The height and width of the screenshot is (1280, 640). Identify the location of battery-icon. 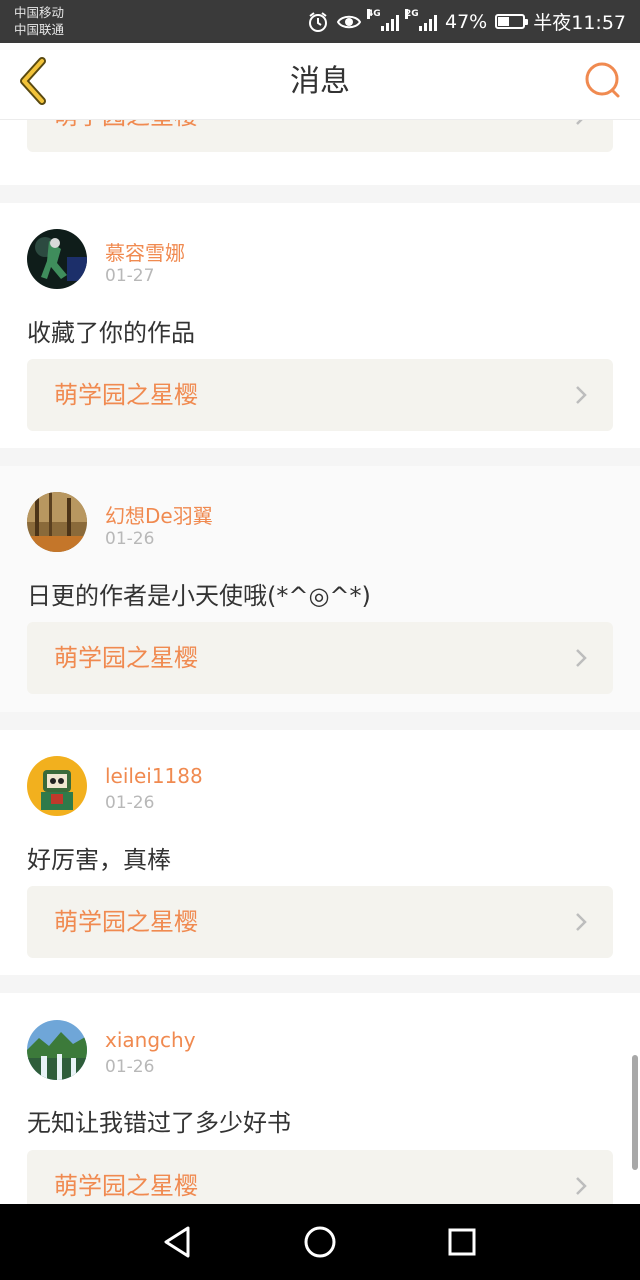
(512, 21).